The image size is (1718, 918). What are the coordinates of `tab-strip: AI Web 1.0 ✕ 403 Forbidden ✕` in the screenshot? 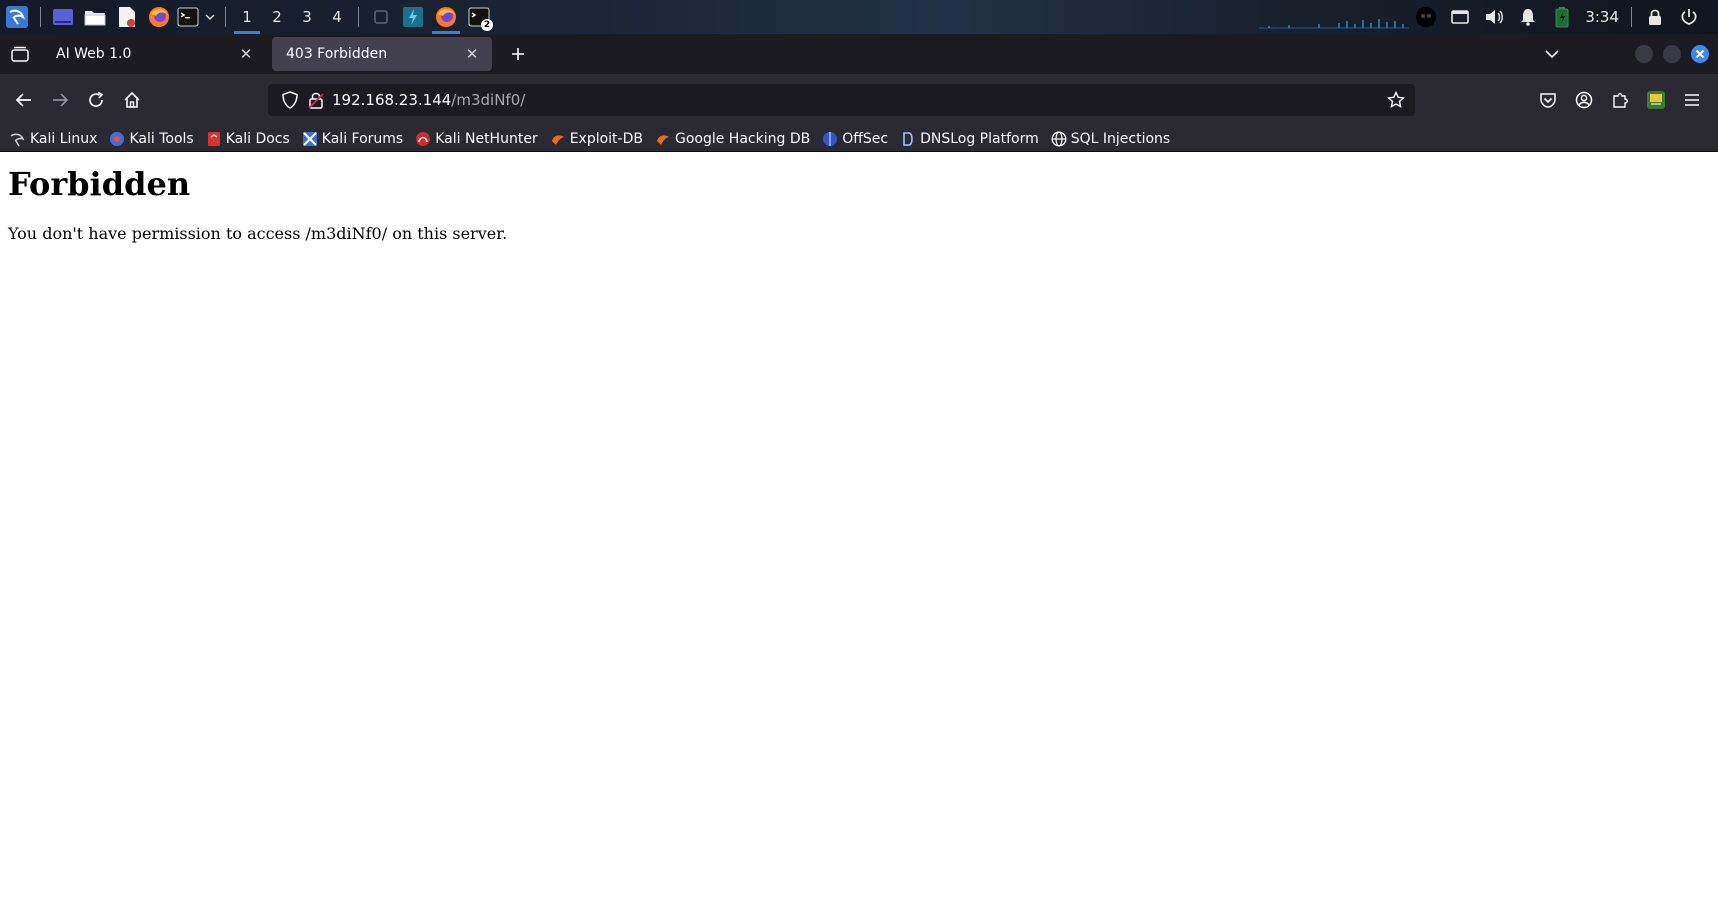 It's located at (859, 54).